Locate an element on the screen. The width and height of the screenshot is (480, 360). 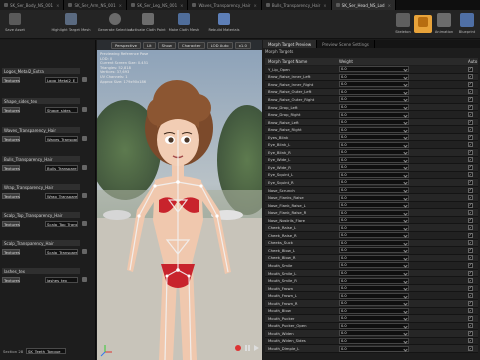
material-field: Shape_sides is located at coordinates (61, 110).